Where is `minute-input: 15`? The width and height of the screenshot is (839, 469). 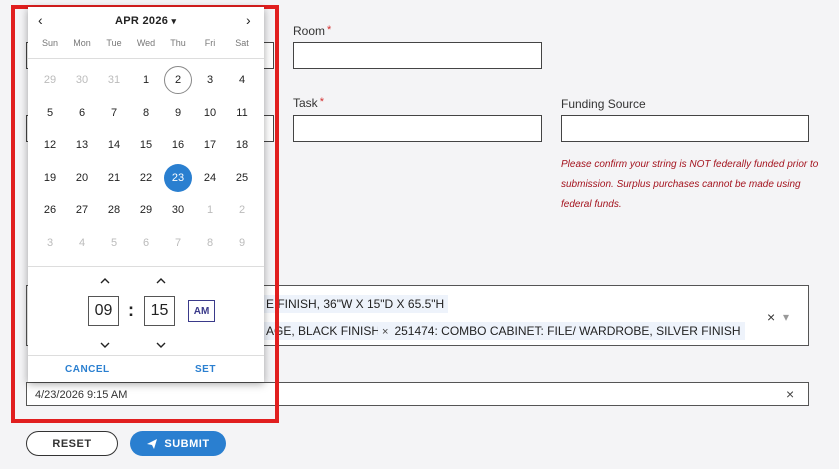
minute-input: 15 is located at coordinates (159, 311).